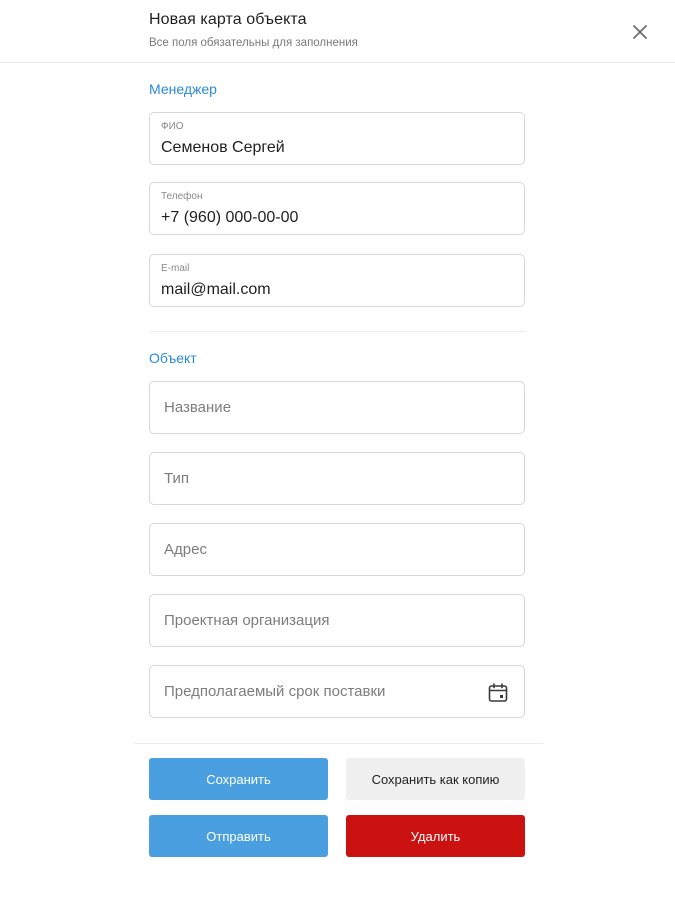 This screenshot has width=675, height=900. I want to click on calendar-button, so click(498, 693).